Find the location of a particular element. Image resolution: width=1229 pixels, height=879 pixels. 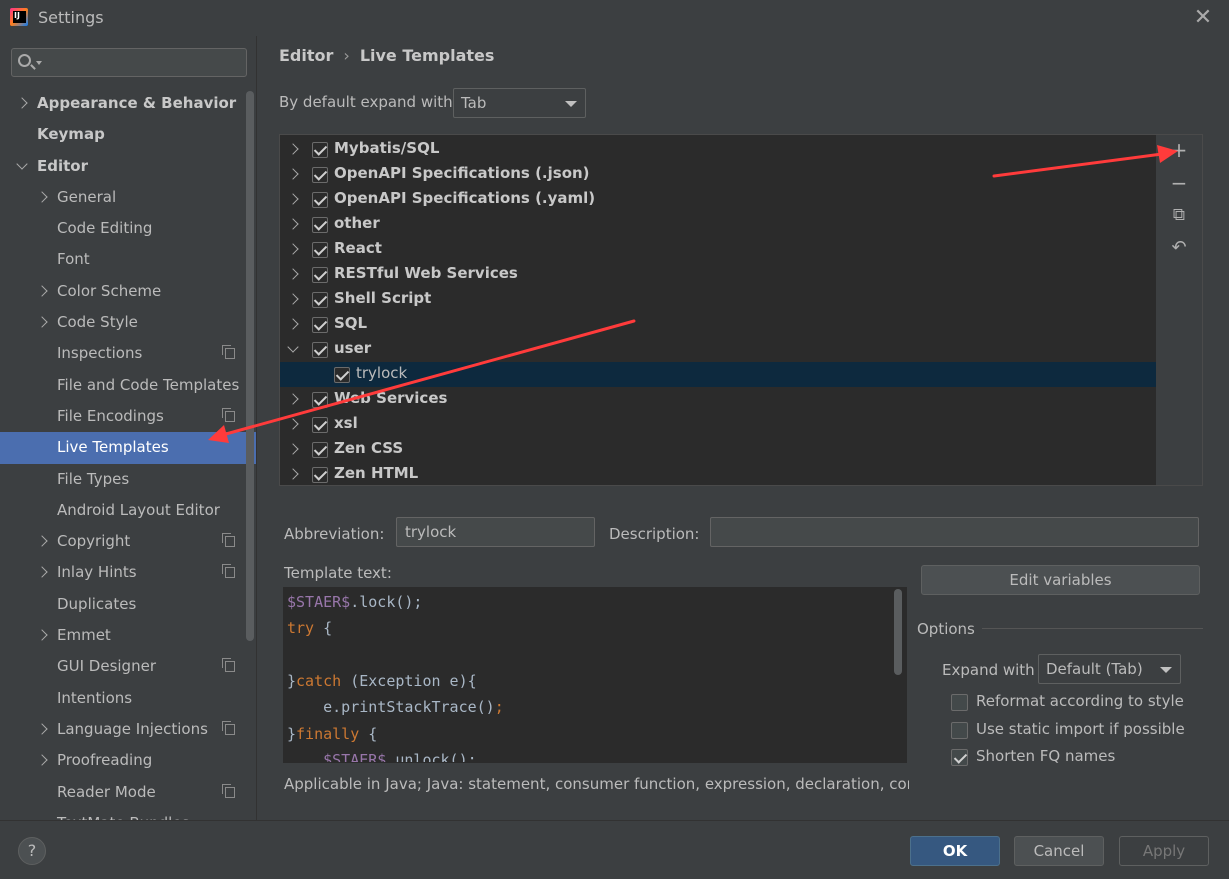

help-button: ? is located at coordinates (32, 851).